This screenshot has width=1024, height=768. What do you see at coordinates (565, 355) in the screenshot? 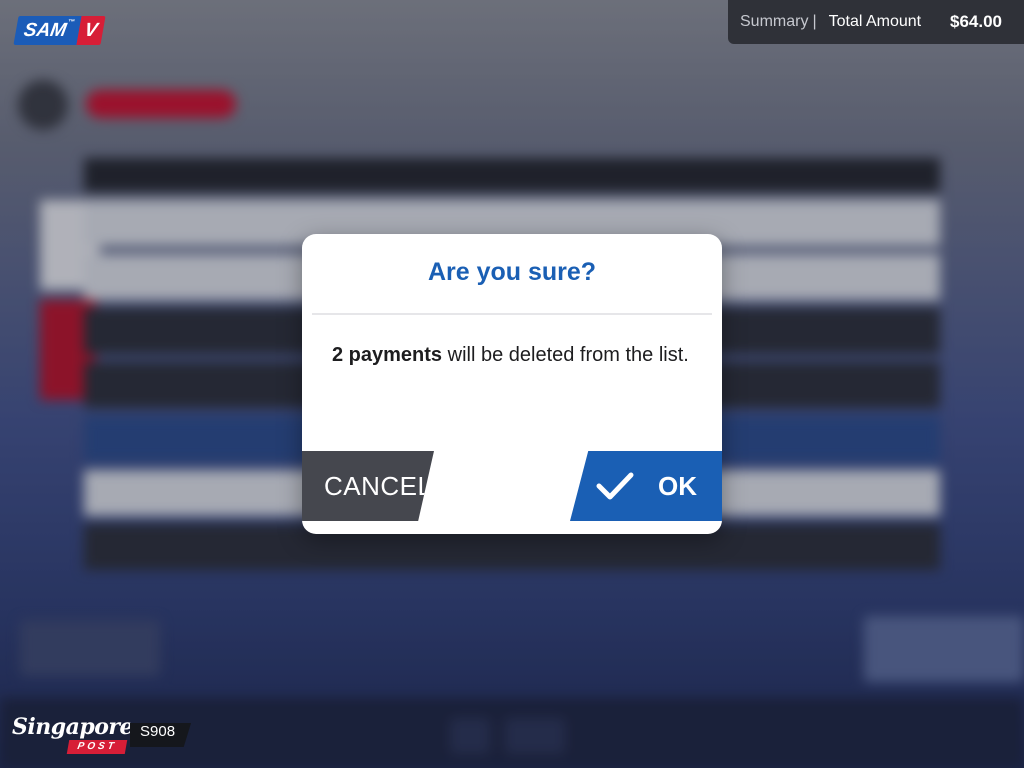
I see `dialog-message-text: will be deleted from the list.` at bounding box center [565, 355].